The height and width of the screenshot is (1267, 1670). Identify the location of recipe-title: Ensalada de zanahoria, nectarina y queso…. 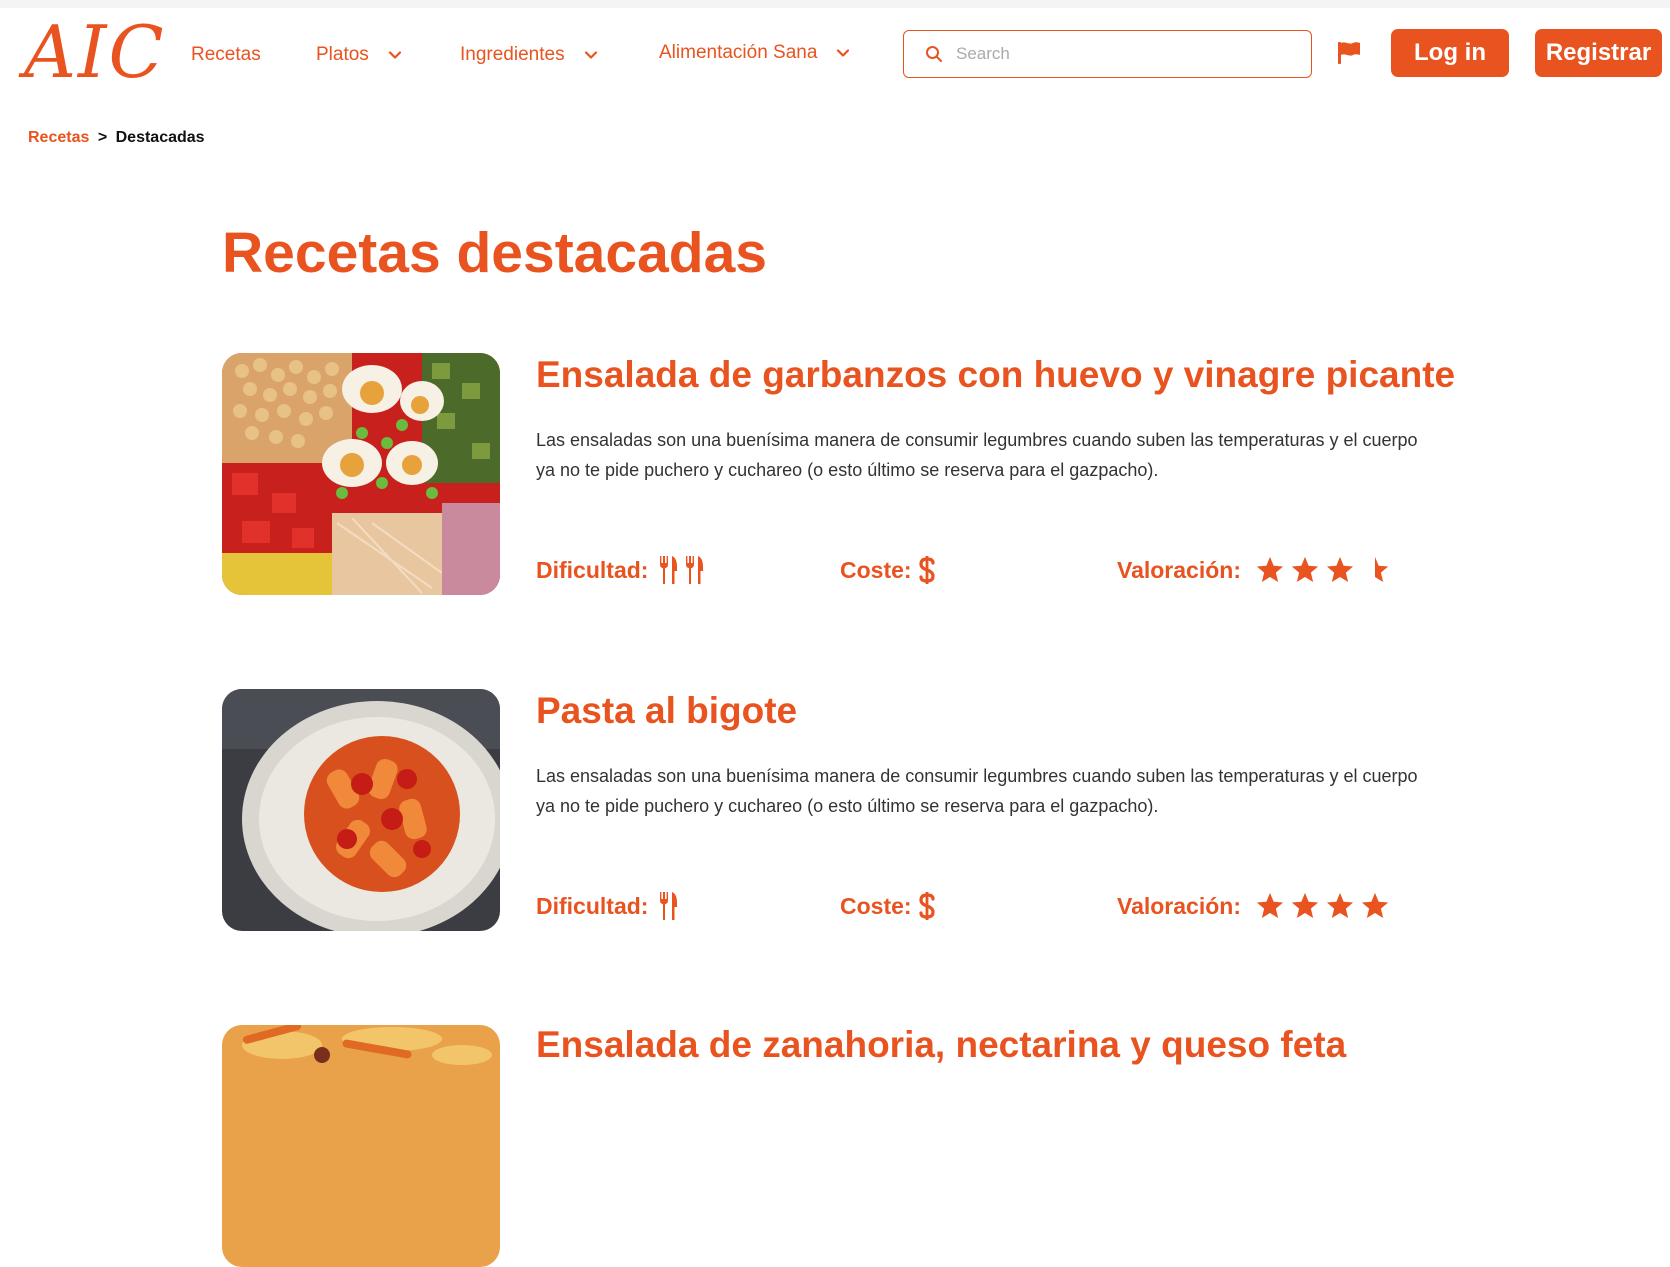
(941, 1045).